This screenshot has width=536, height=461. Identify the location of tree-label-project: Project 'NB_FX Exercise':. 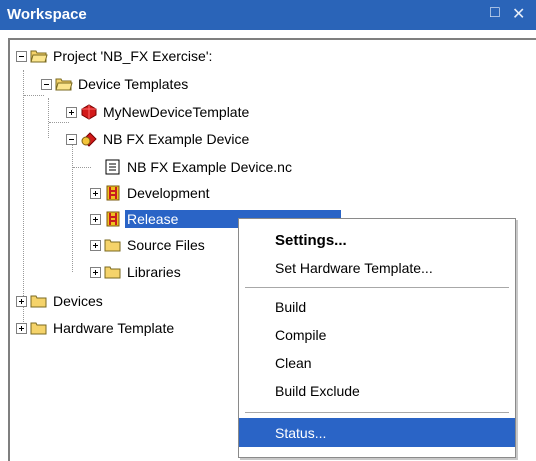
(133, 56).